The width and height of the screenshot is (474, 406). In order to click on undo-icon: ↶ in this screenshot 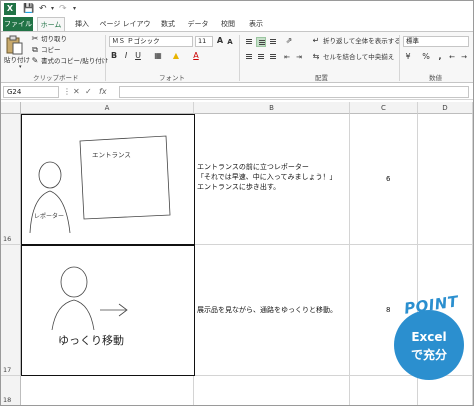, I will do `click(43, 9)`.